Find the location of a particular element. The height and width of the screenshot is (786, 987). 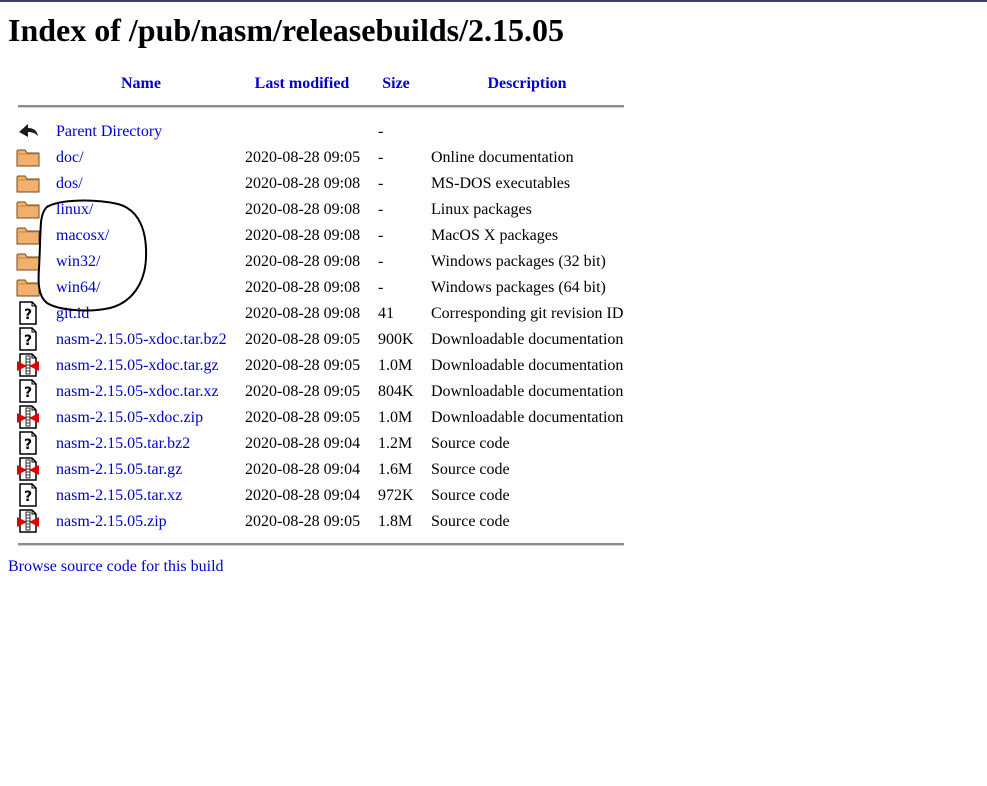

size-cell: 1.6M is located at coordinates (395, 469).